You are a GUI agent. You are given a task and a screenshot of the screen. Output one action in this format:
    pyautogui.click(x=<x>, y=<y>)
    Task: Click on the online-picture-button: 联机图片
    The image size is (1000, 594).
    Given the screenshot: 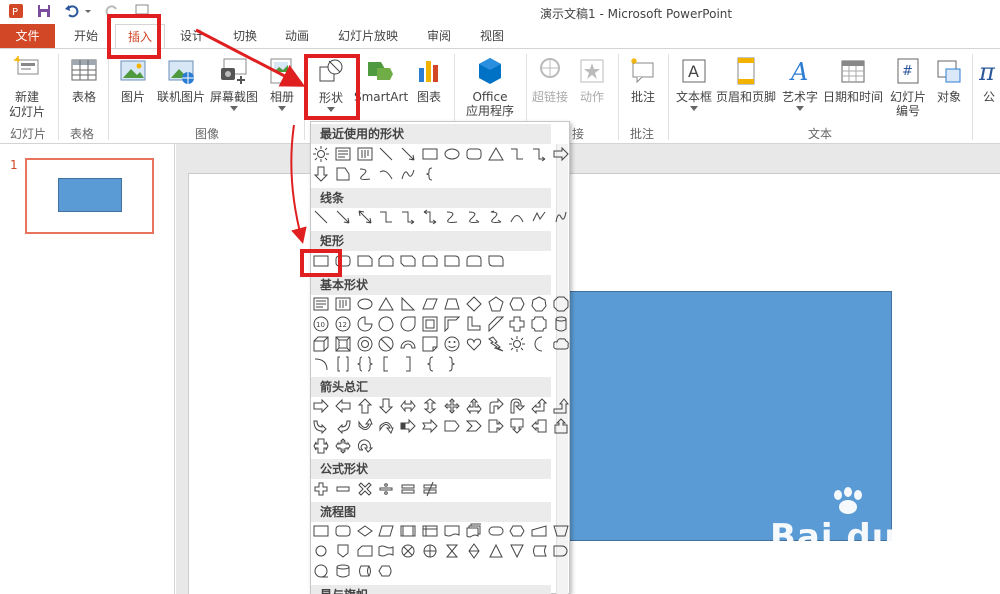 What is the action you would take?
    pyautogui.click(x=181, y=80)
    